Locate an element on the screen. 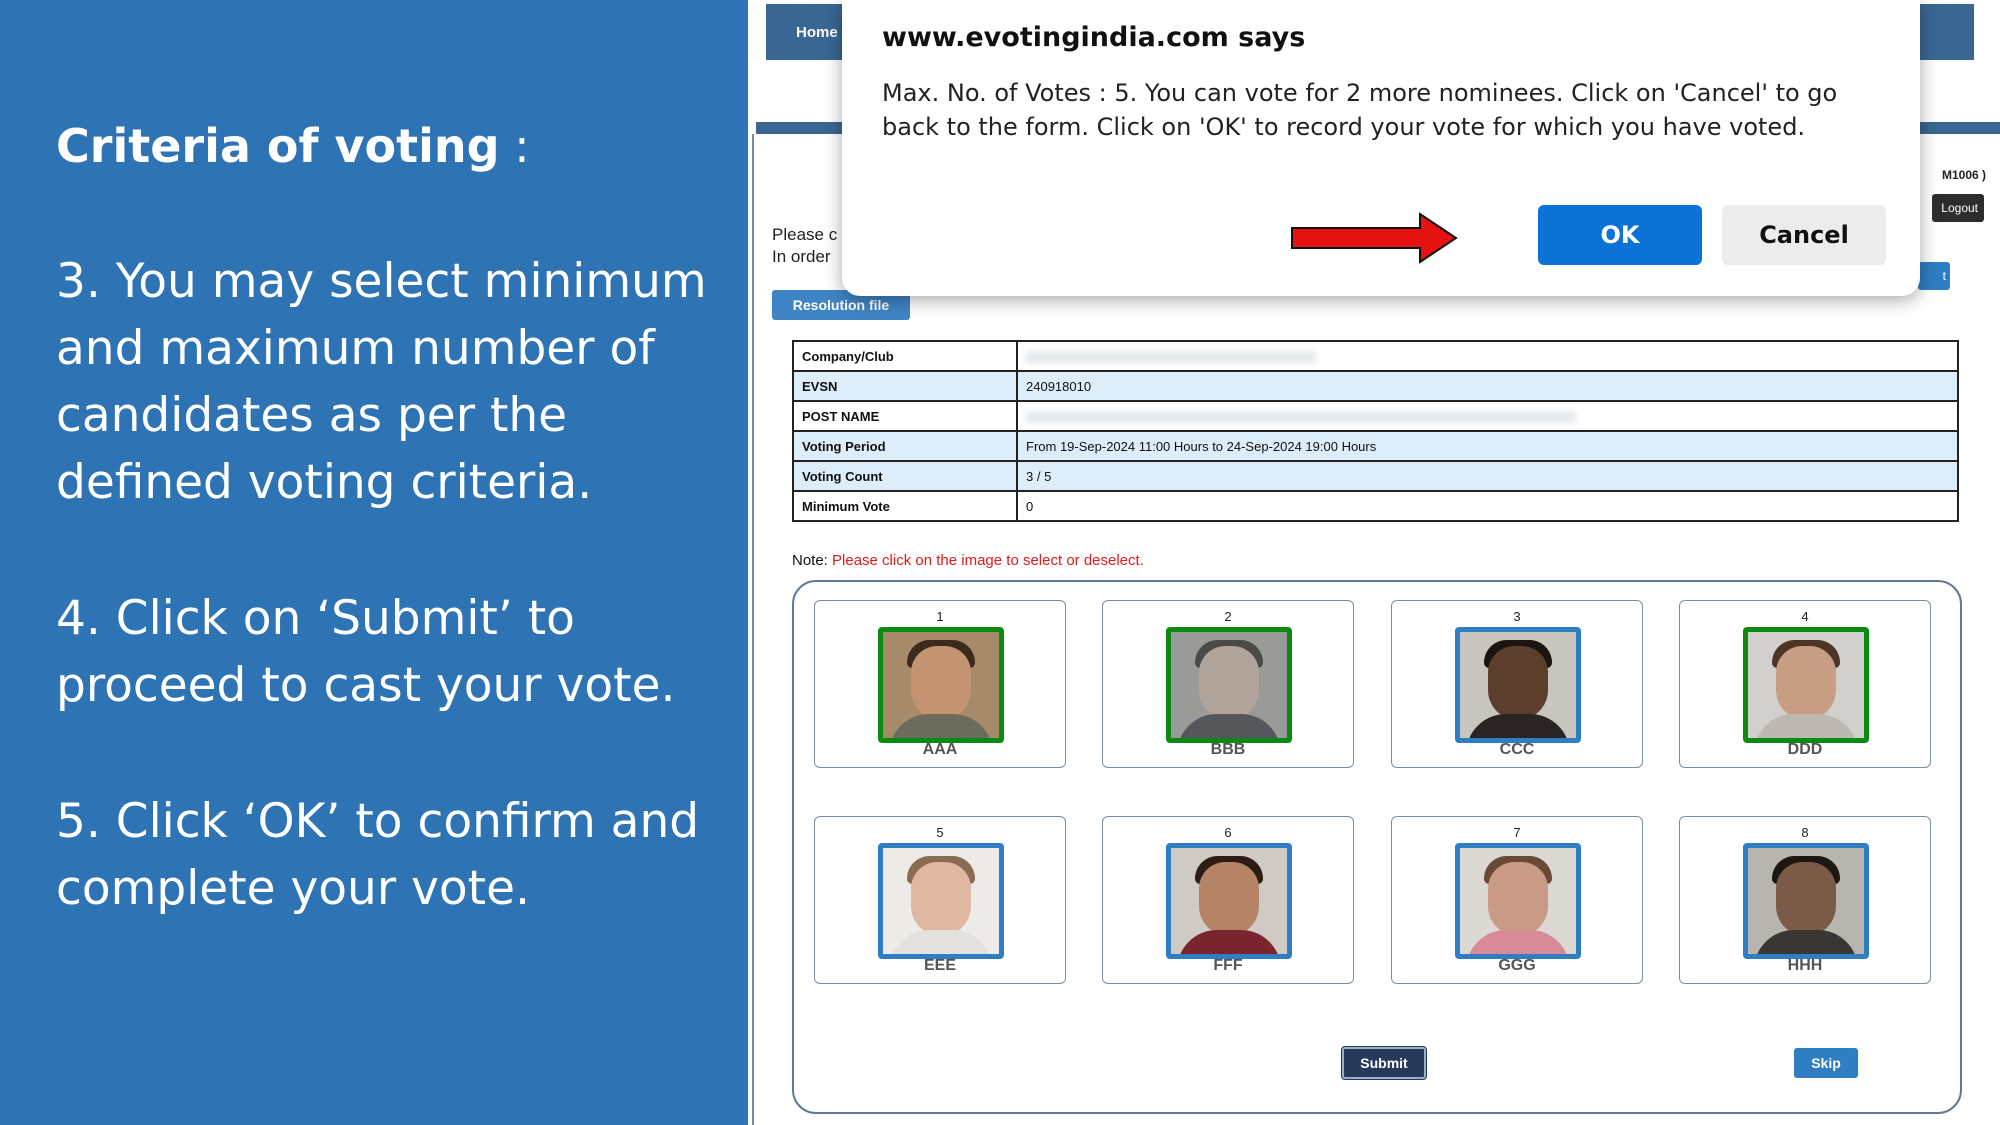 The image size is (2000, 1125). candidate-number: 6 is located at coordinates (1228, 832).